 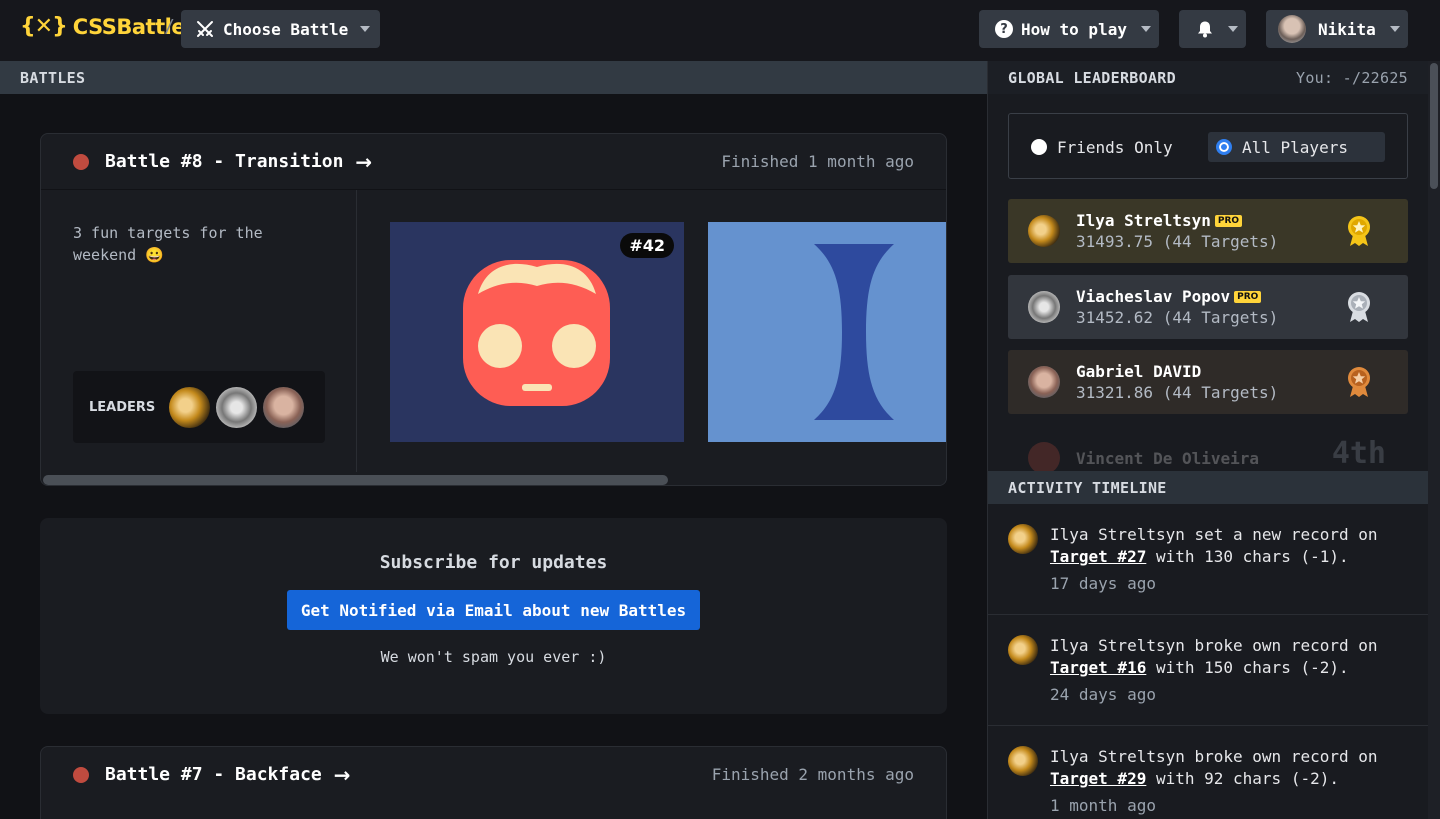 What do you see at coordinates (1074, 29) in the screenshot?
I see `how-to-play-label: How to play` at bounding box center [1074, 29].